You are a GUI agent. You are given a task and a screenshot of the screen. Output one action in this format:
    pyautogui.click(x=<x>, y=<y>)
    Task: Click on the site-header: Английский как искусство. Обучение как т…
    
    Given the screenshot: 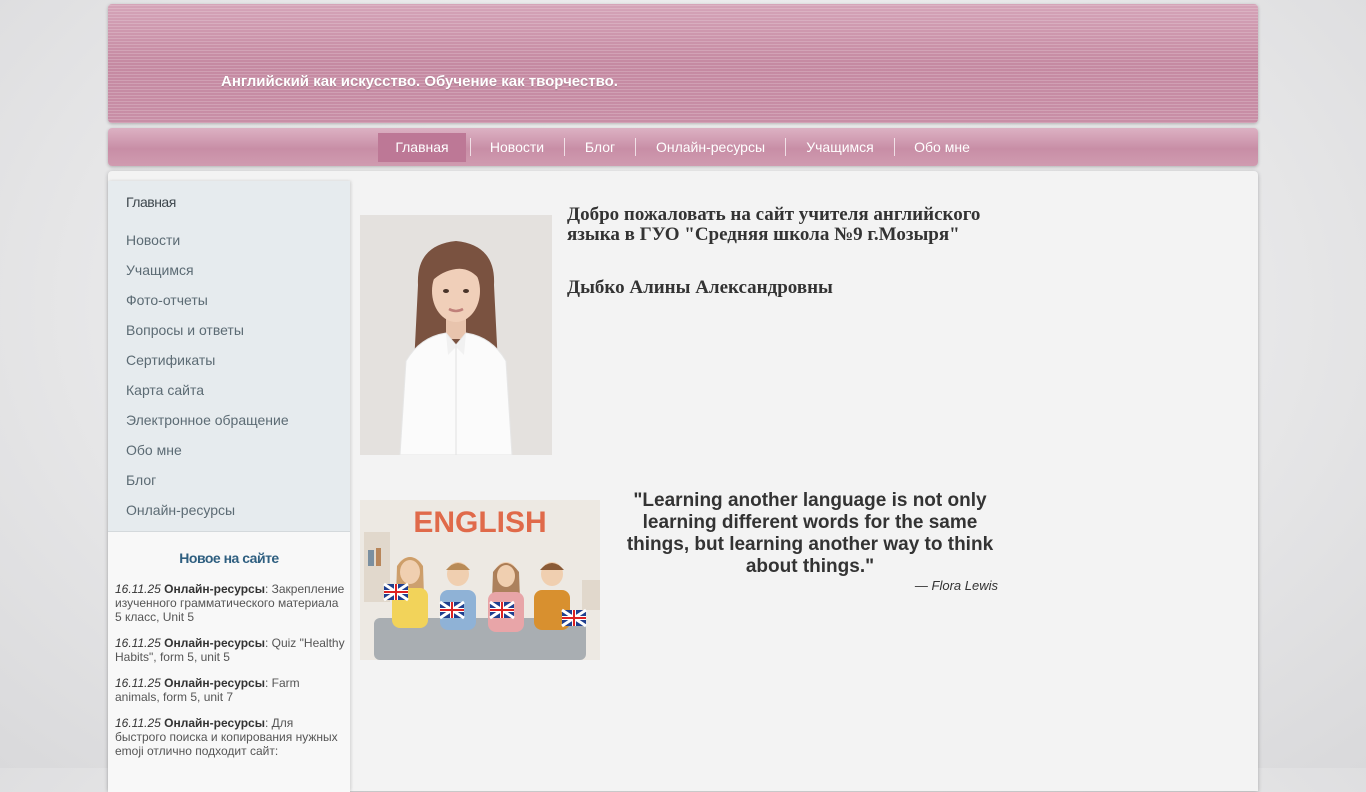 What is the action you would take?
    pyautogui.click(x=683, y=63)
    